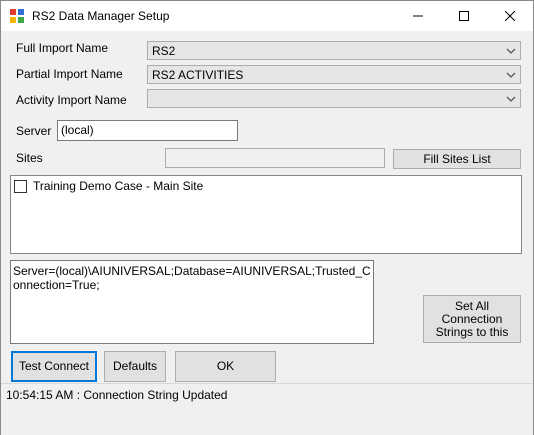  What do you see at coordinates (334, 50) in the screenshot?
I see `full-import-select: RS2` at bounding box center [334, 50].